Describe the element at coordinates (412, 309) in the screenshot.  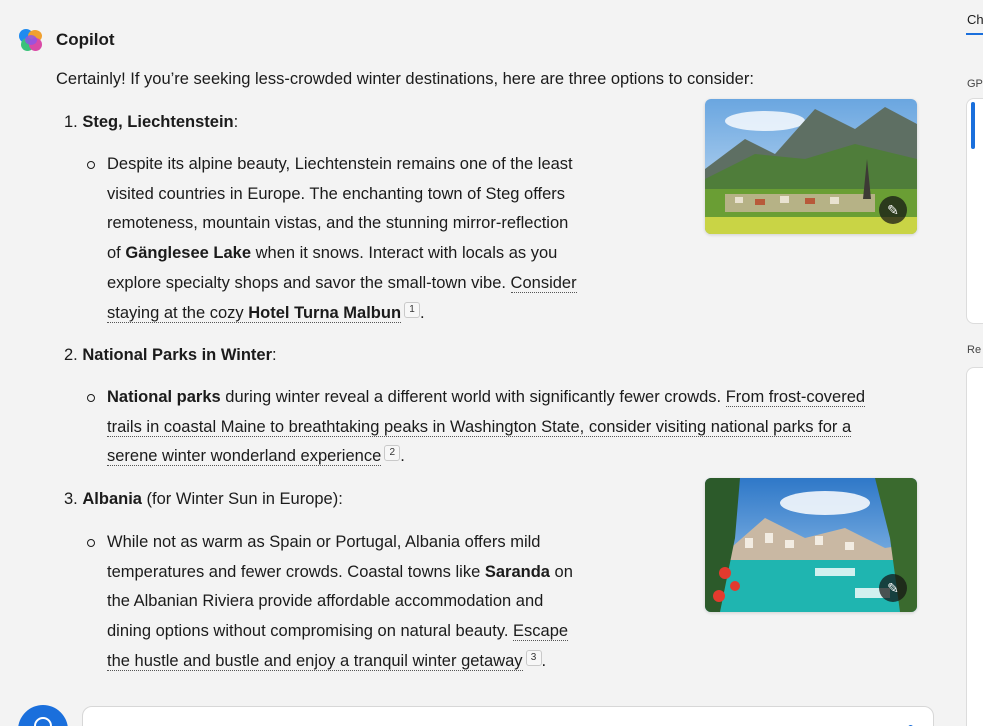
I see `citation-ref-1: 1` at that location.